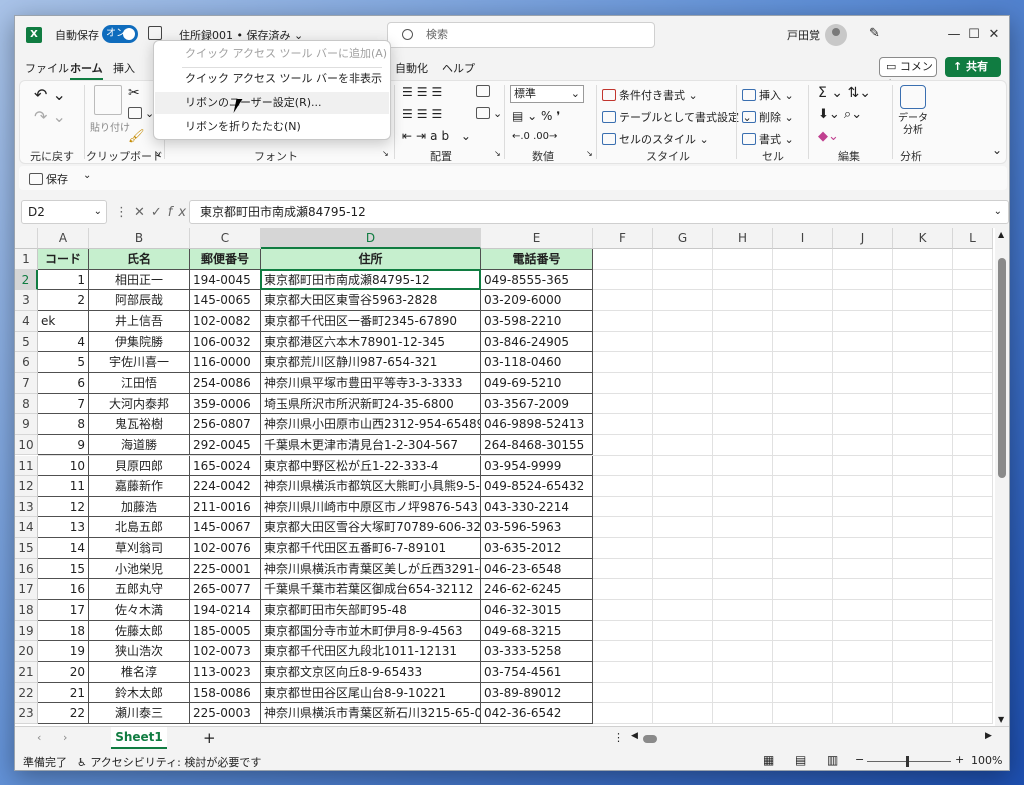  Describe the element at coordinates (371, 362) in the screenshot. I see `table-cell: 東京都荒川区静川987-654-321` at that location.